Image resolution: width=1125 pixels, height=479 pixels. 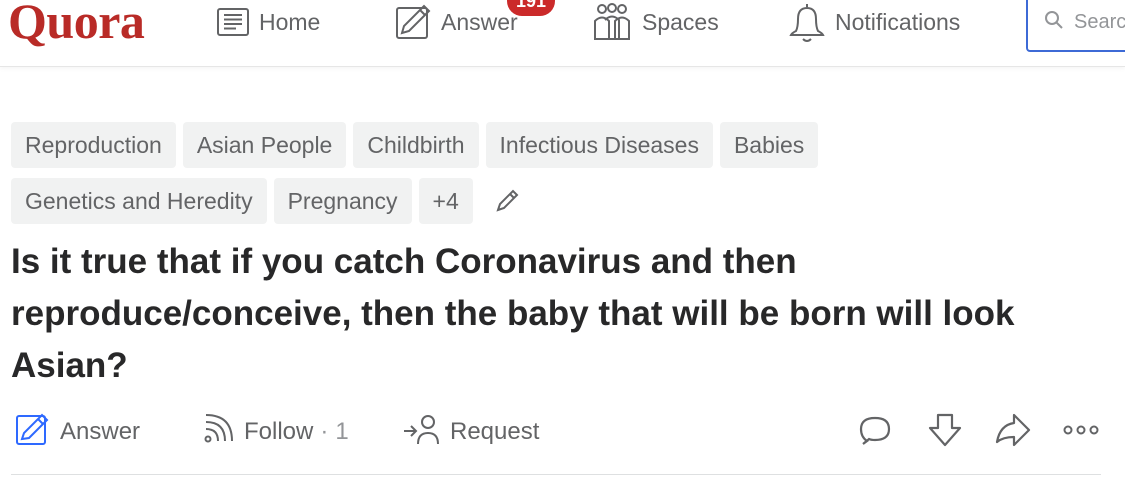 I want to click on topic-tag-infectious-diseases: Infectious Diseases, so click(x=599, y=145).